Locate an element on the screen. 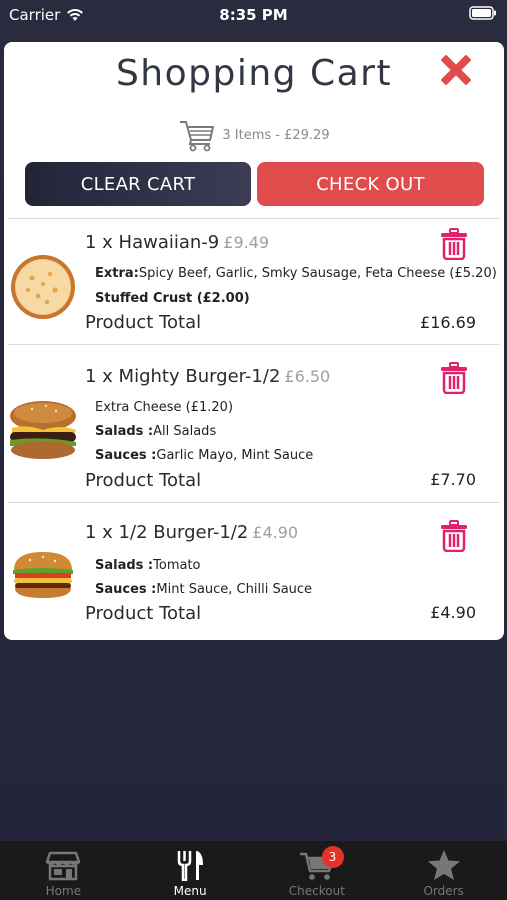  close-button is located at coordinates (456, 70).